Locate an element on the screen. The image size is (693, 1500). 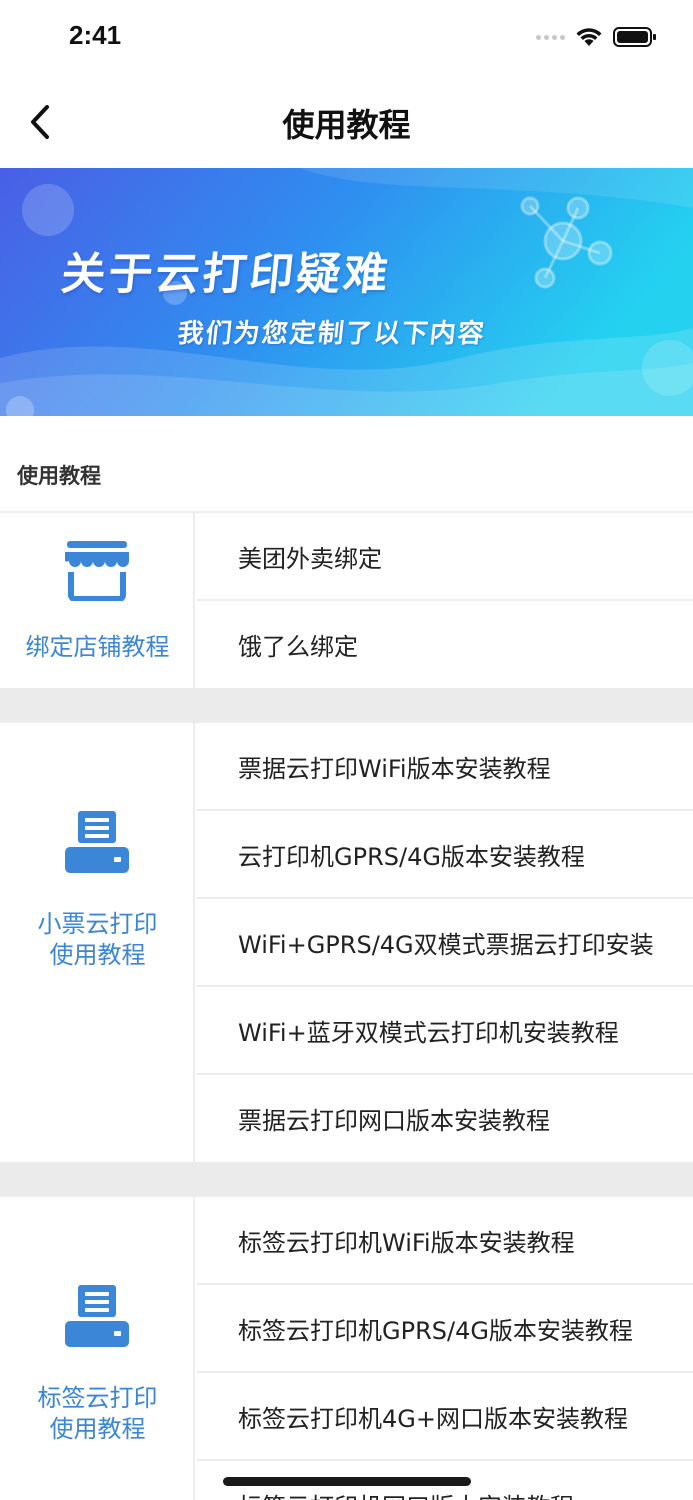
list-item: 云打印机GPRS/4G版本安装教程 is located at coordinates (445, 855).